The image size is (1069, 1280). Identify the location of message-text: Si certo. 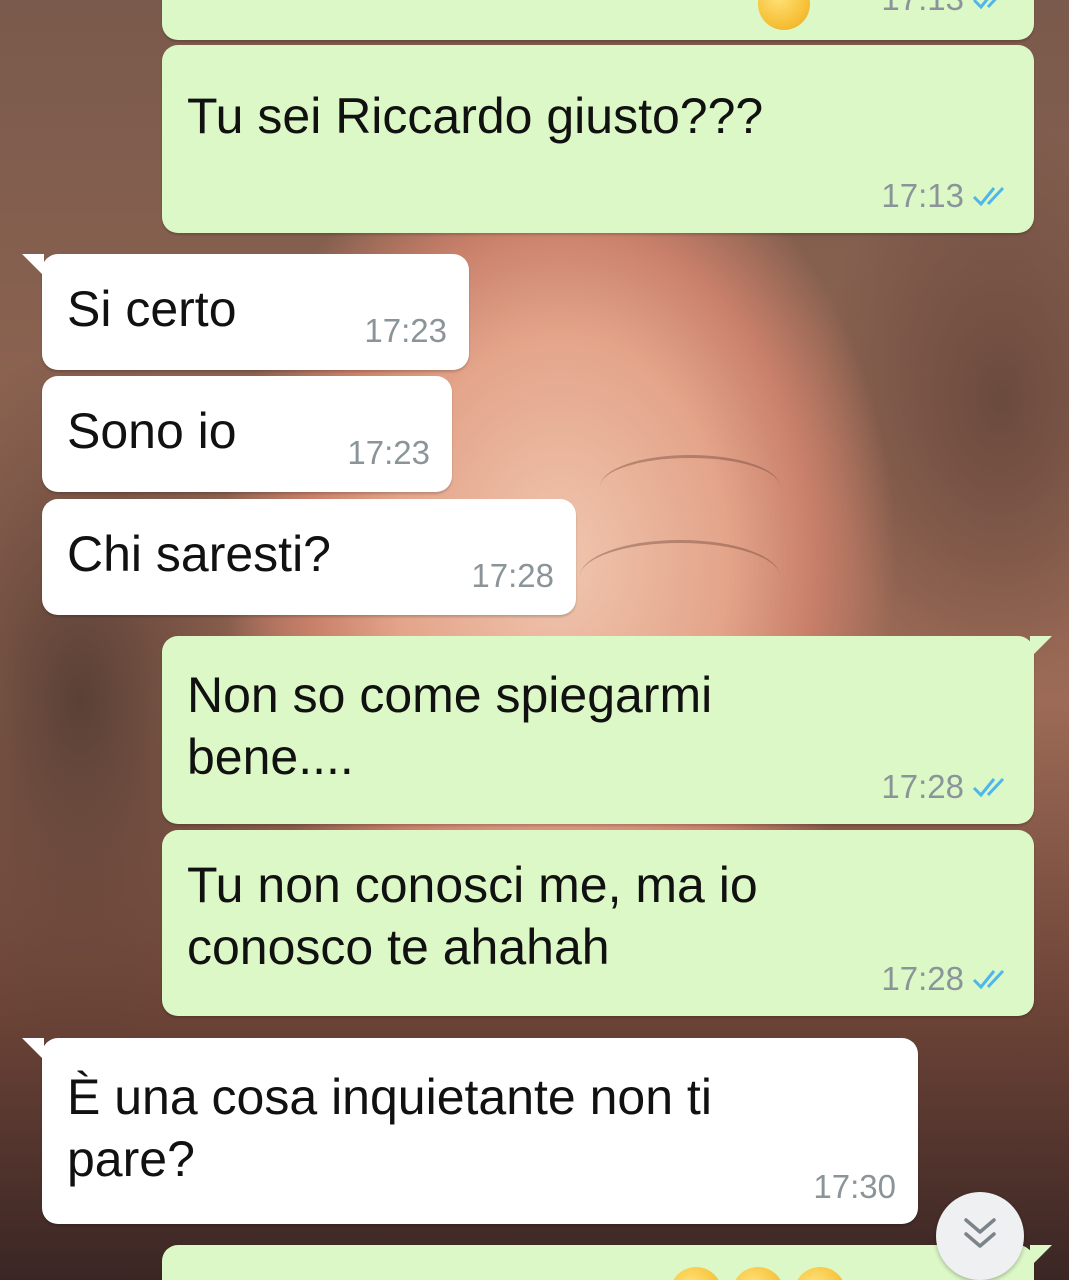
(152, 309).